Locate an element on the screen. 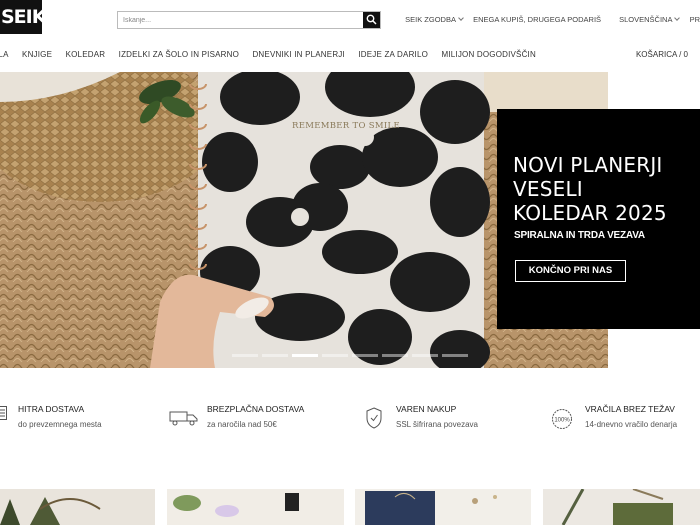 The image size is (700, 525). guarantee-percent: 100% is located at coordinates (562, 421).